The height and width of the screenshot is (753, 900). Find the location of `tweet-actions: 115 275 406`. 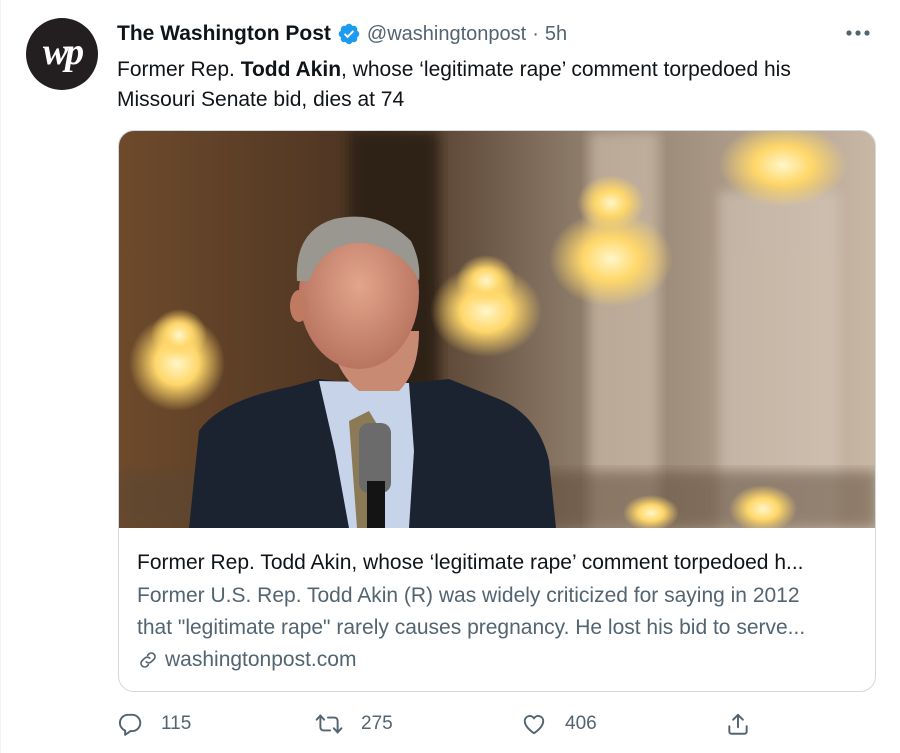

tweet-actions: 115 275 406 is located at coordinates (437, 724).